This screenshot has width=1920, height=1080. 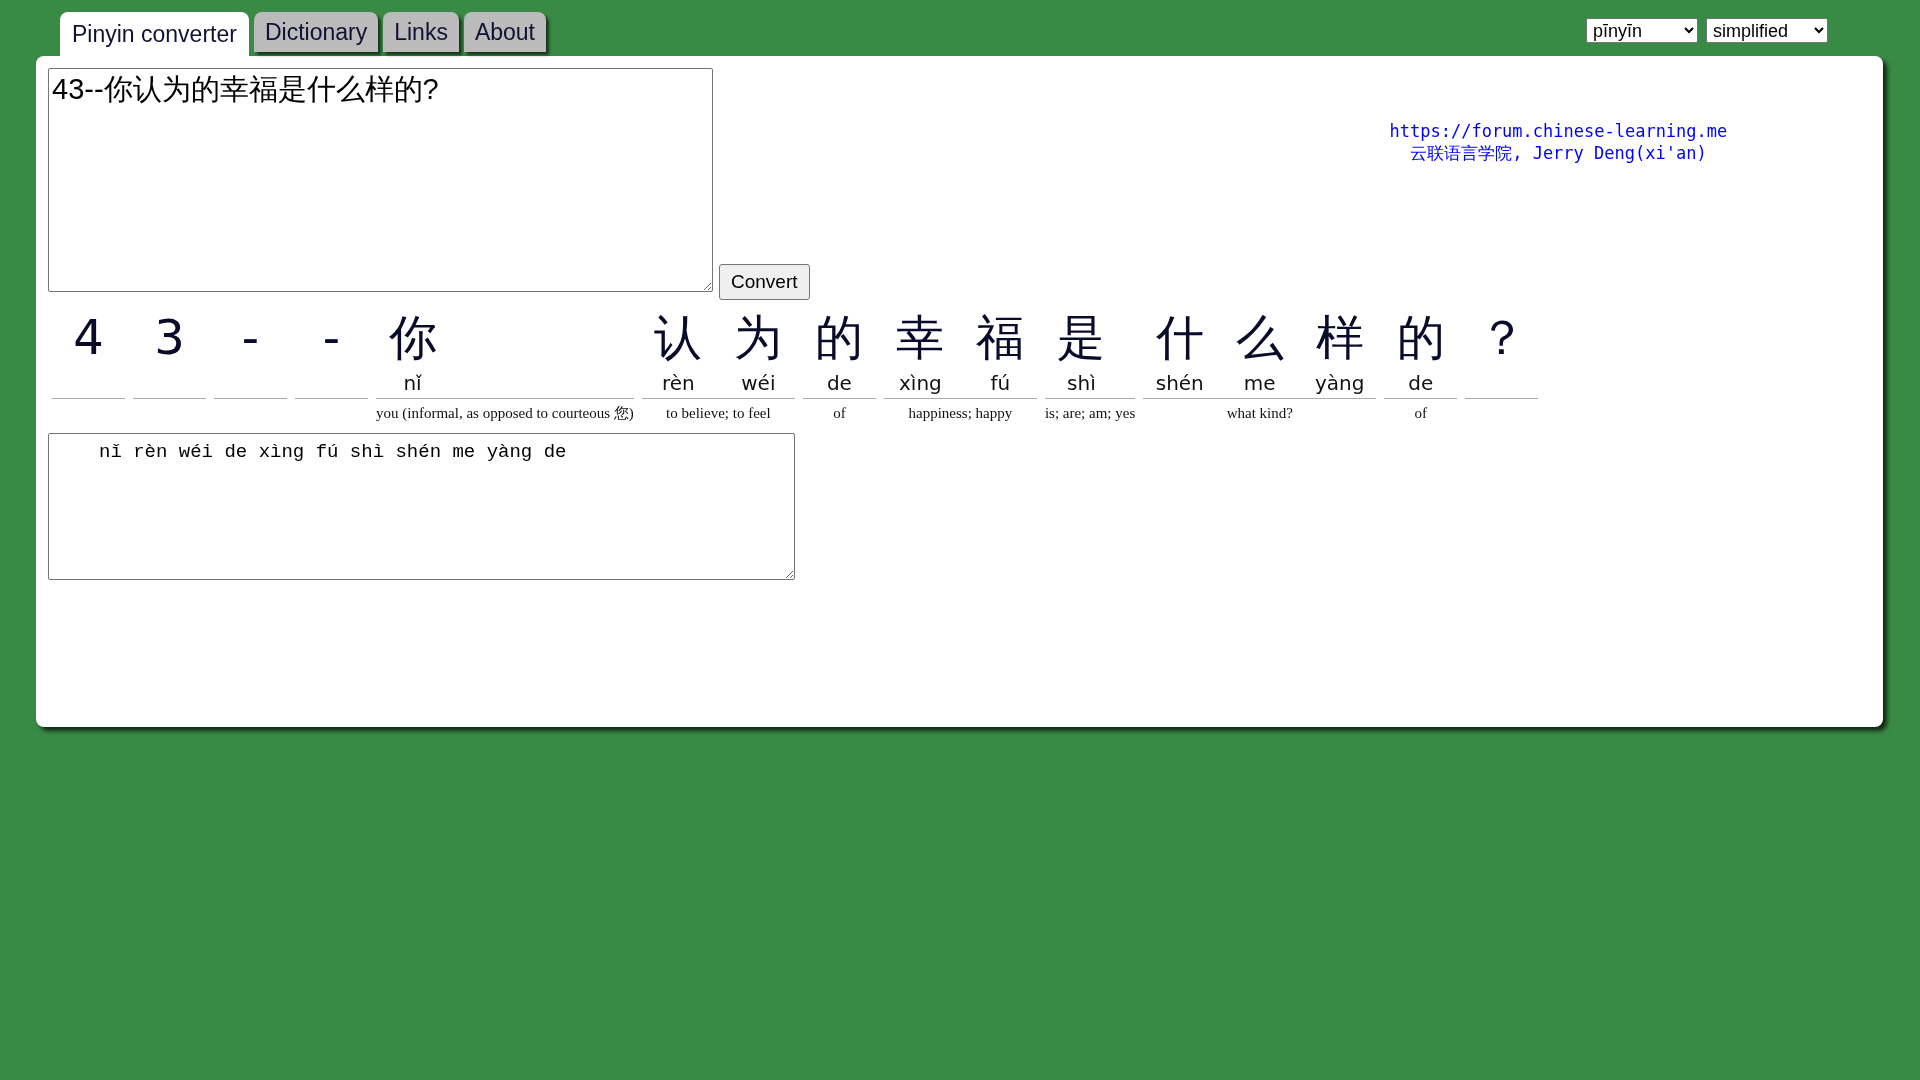 I want to click on forum-link: https://forum.chinese-learning.me, so click(x=1558, y=131).